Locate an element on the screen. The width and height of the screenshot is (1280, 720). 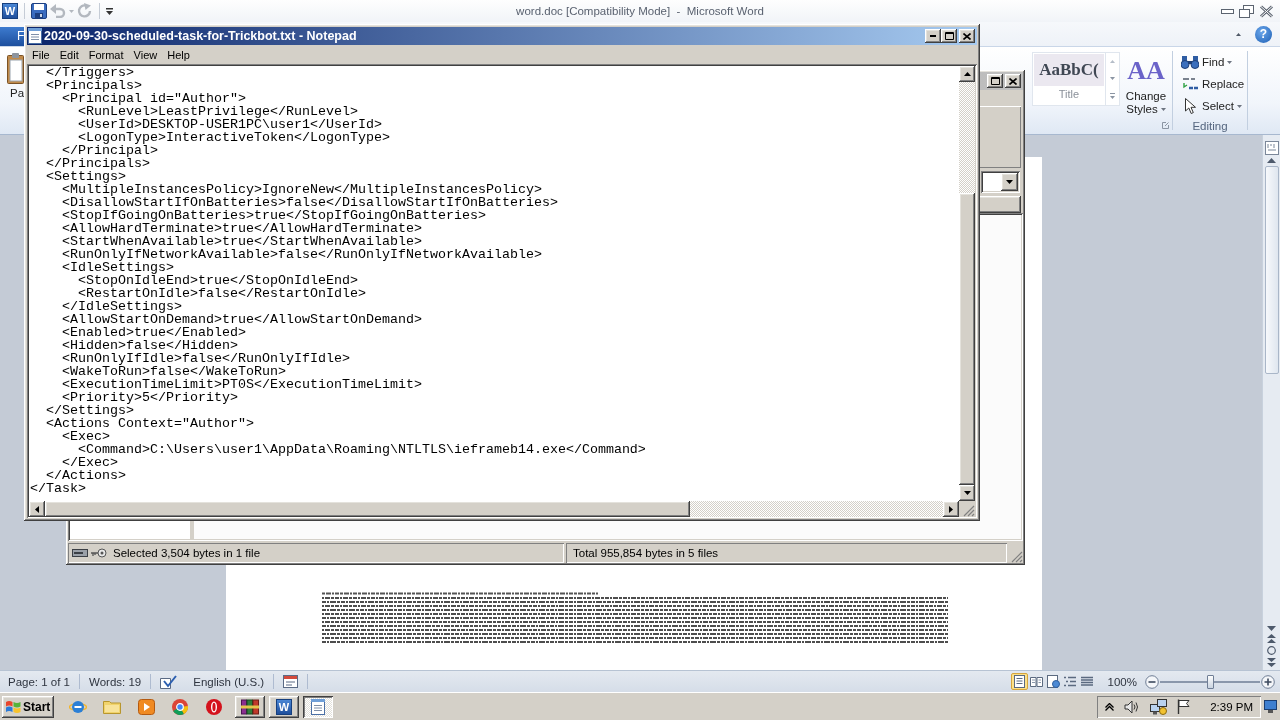
replace-button: Replace is located at coordinates (1213, 84).